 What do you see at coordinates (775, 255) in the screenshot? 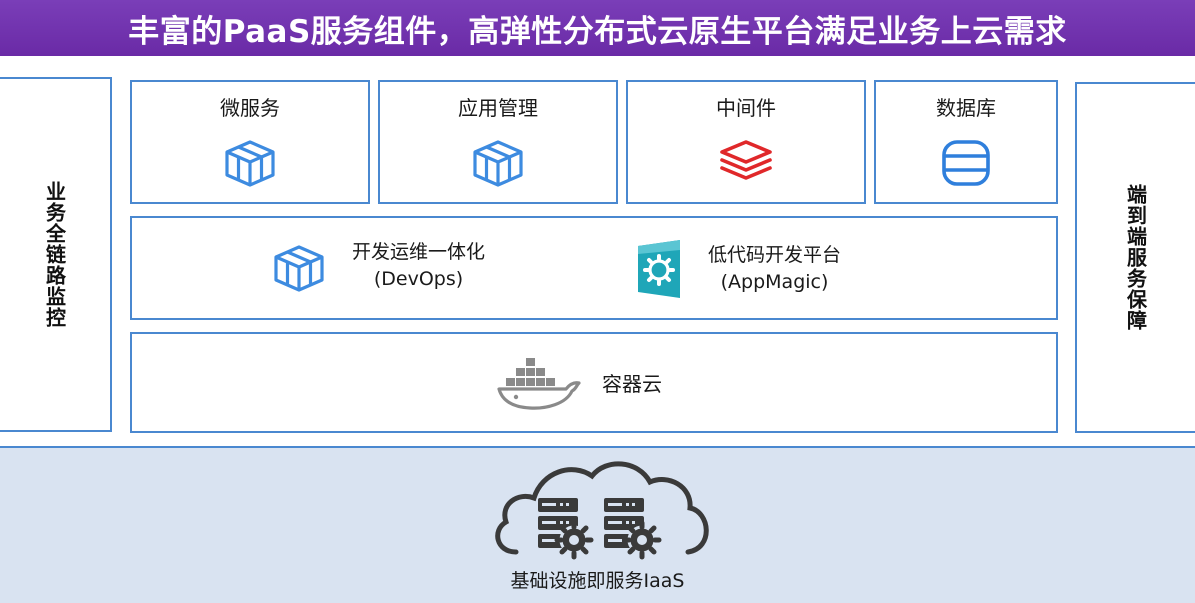
I see `appmagic-title: 低代码开发平台` at bounding box center [775, 255].